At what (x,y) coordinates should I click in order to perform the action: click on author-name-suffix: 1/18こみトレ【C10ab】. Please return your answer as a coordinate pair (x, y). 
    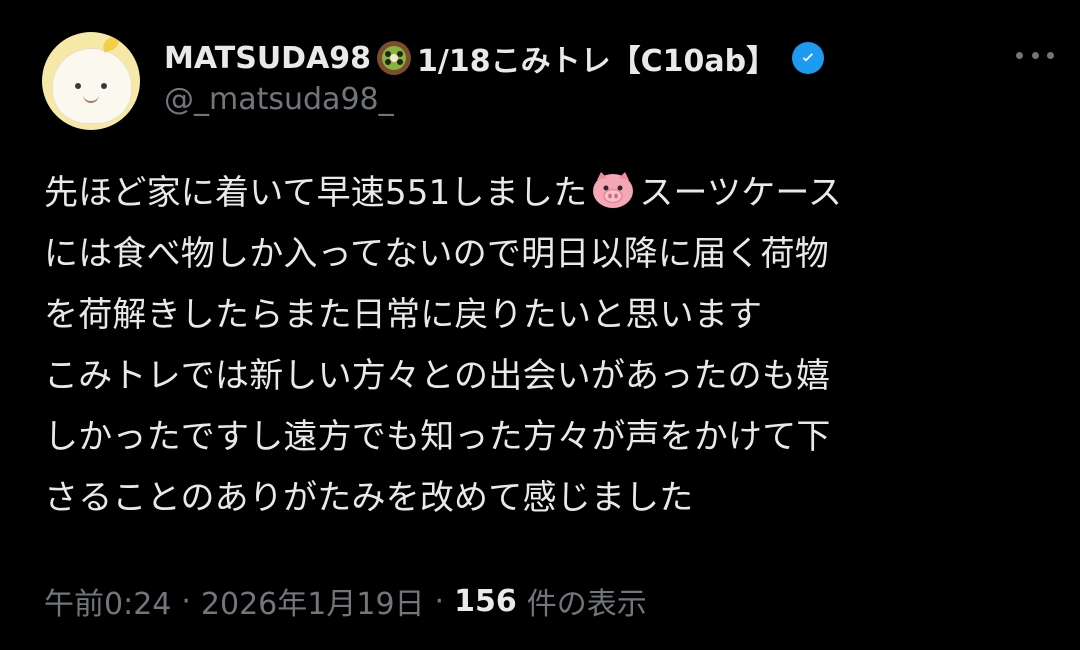
    Looking at the image, I should click on (596, 58).